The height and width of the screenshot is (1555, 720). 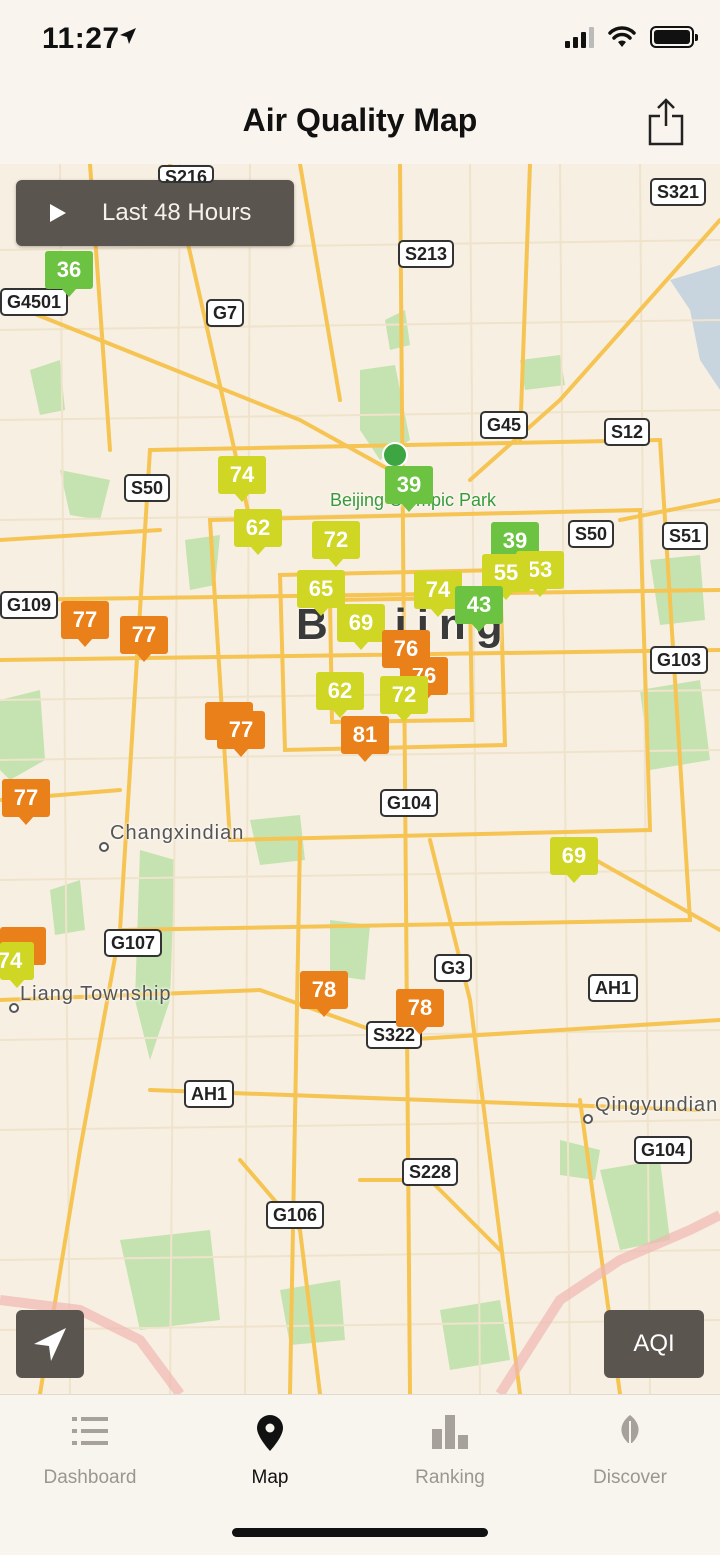 What do you see at coordinates (654, 1344) in the screenshot?
I see `aqi-legend-button: AQI` at bounding box center [654, 1344].